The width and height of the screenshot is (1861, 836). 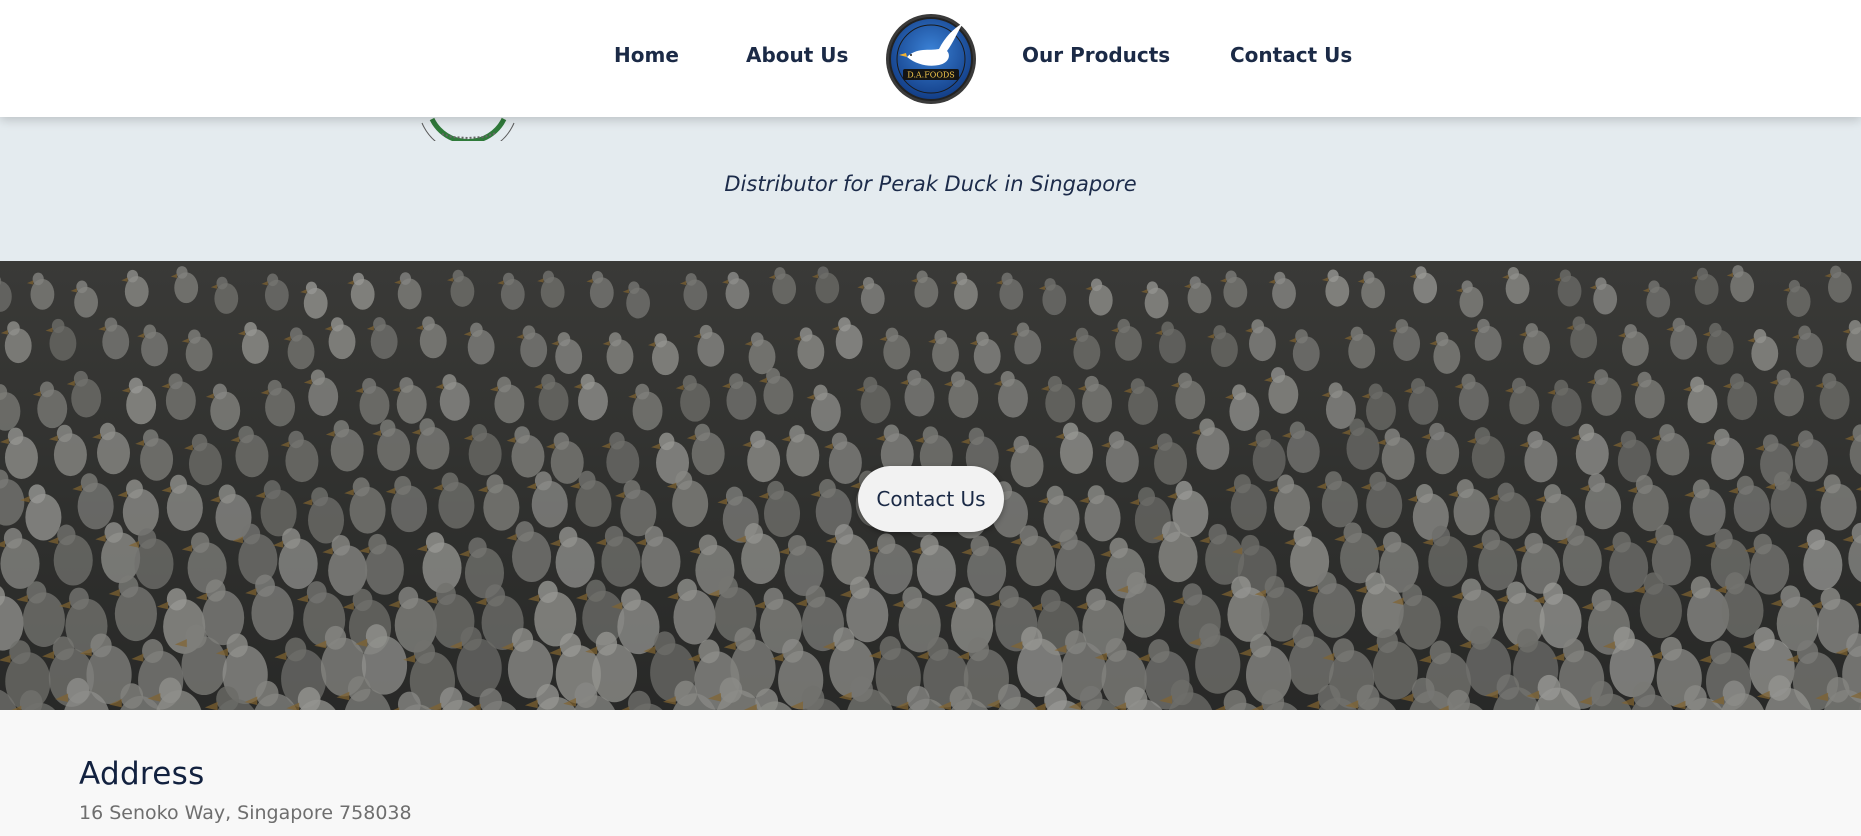 What do you see at coordinates (931, 75) in the screenshot?
I see `svg-text: D.A.FOODS` at bounding box center [931, 75].